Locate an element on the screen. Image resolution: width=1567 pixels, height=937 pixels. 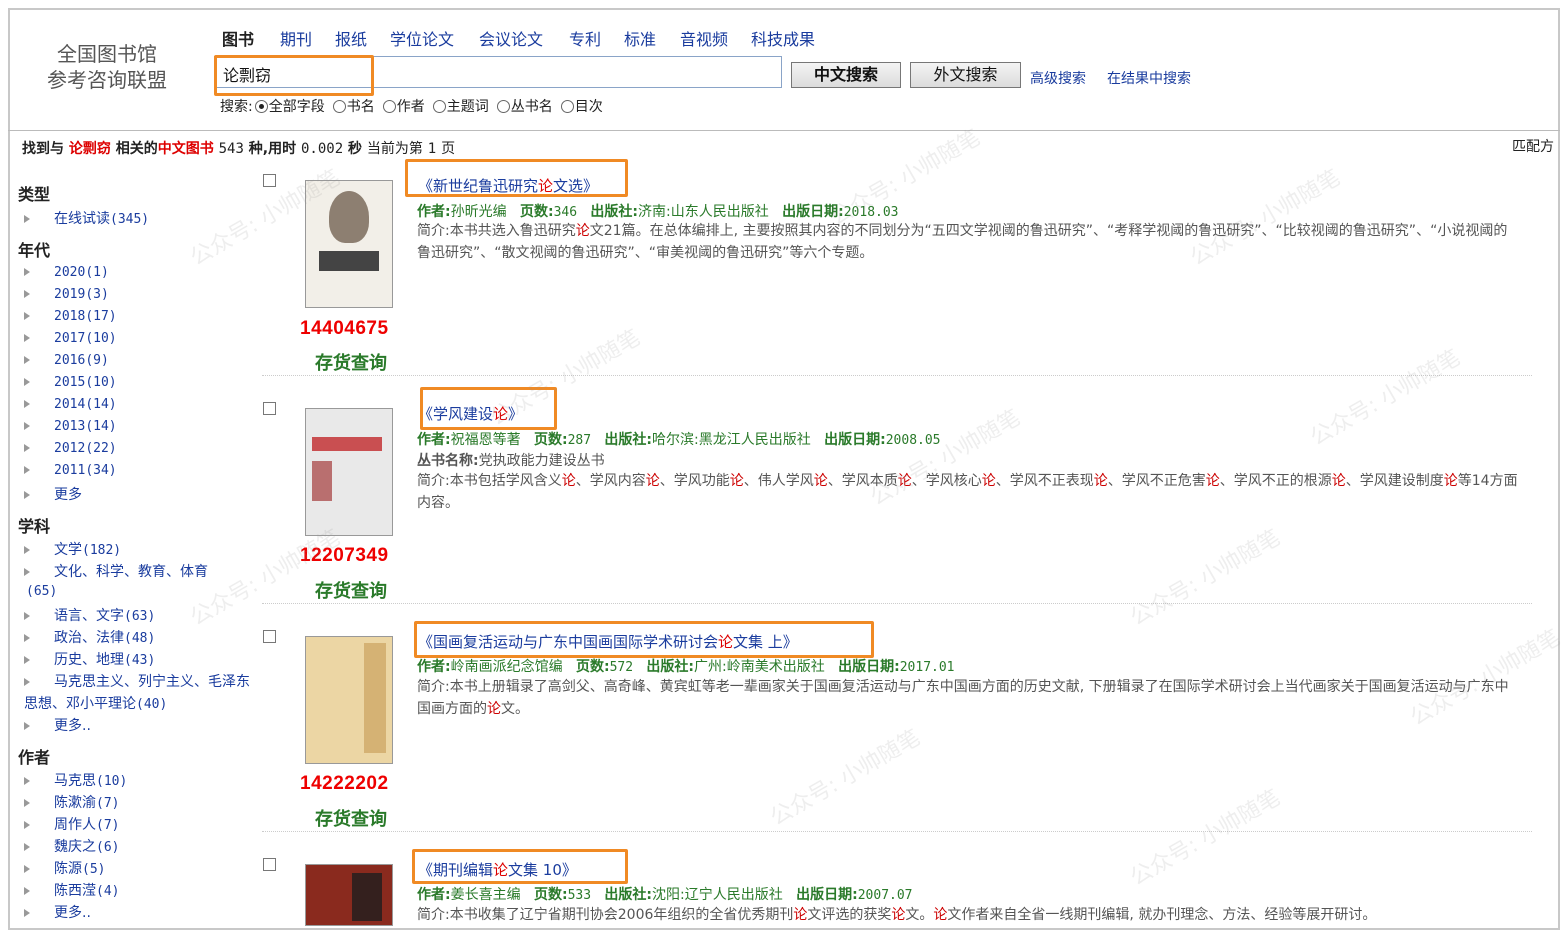
tab-books: 图书 is located at coordinates (238, 38).